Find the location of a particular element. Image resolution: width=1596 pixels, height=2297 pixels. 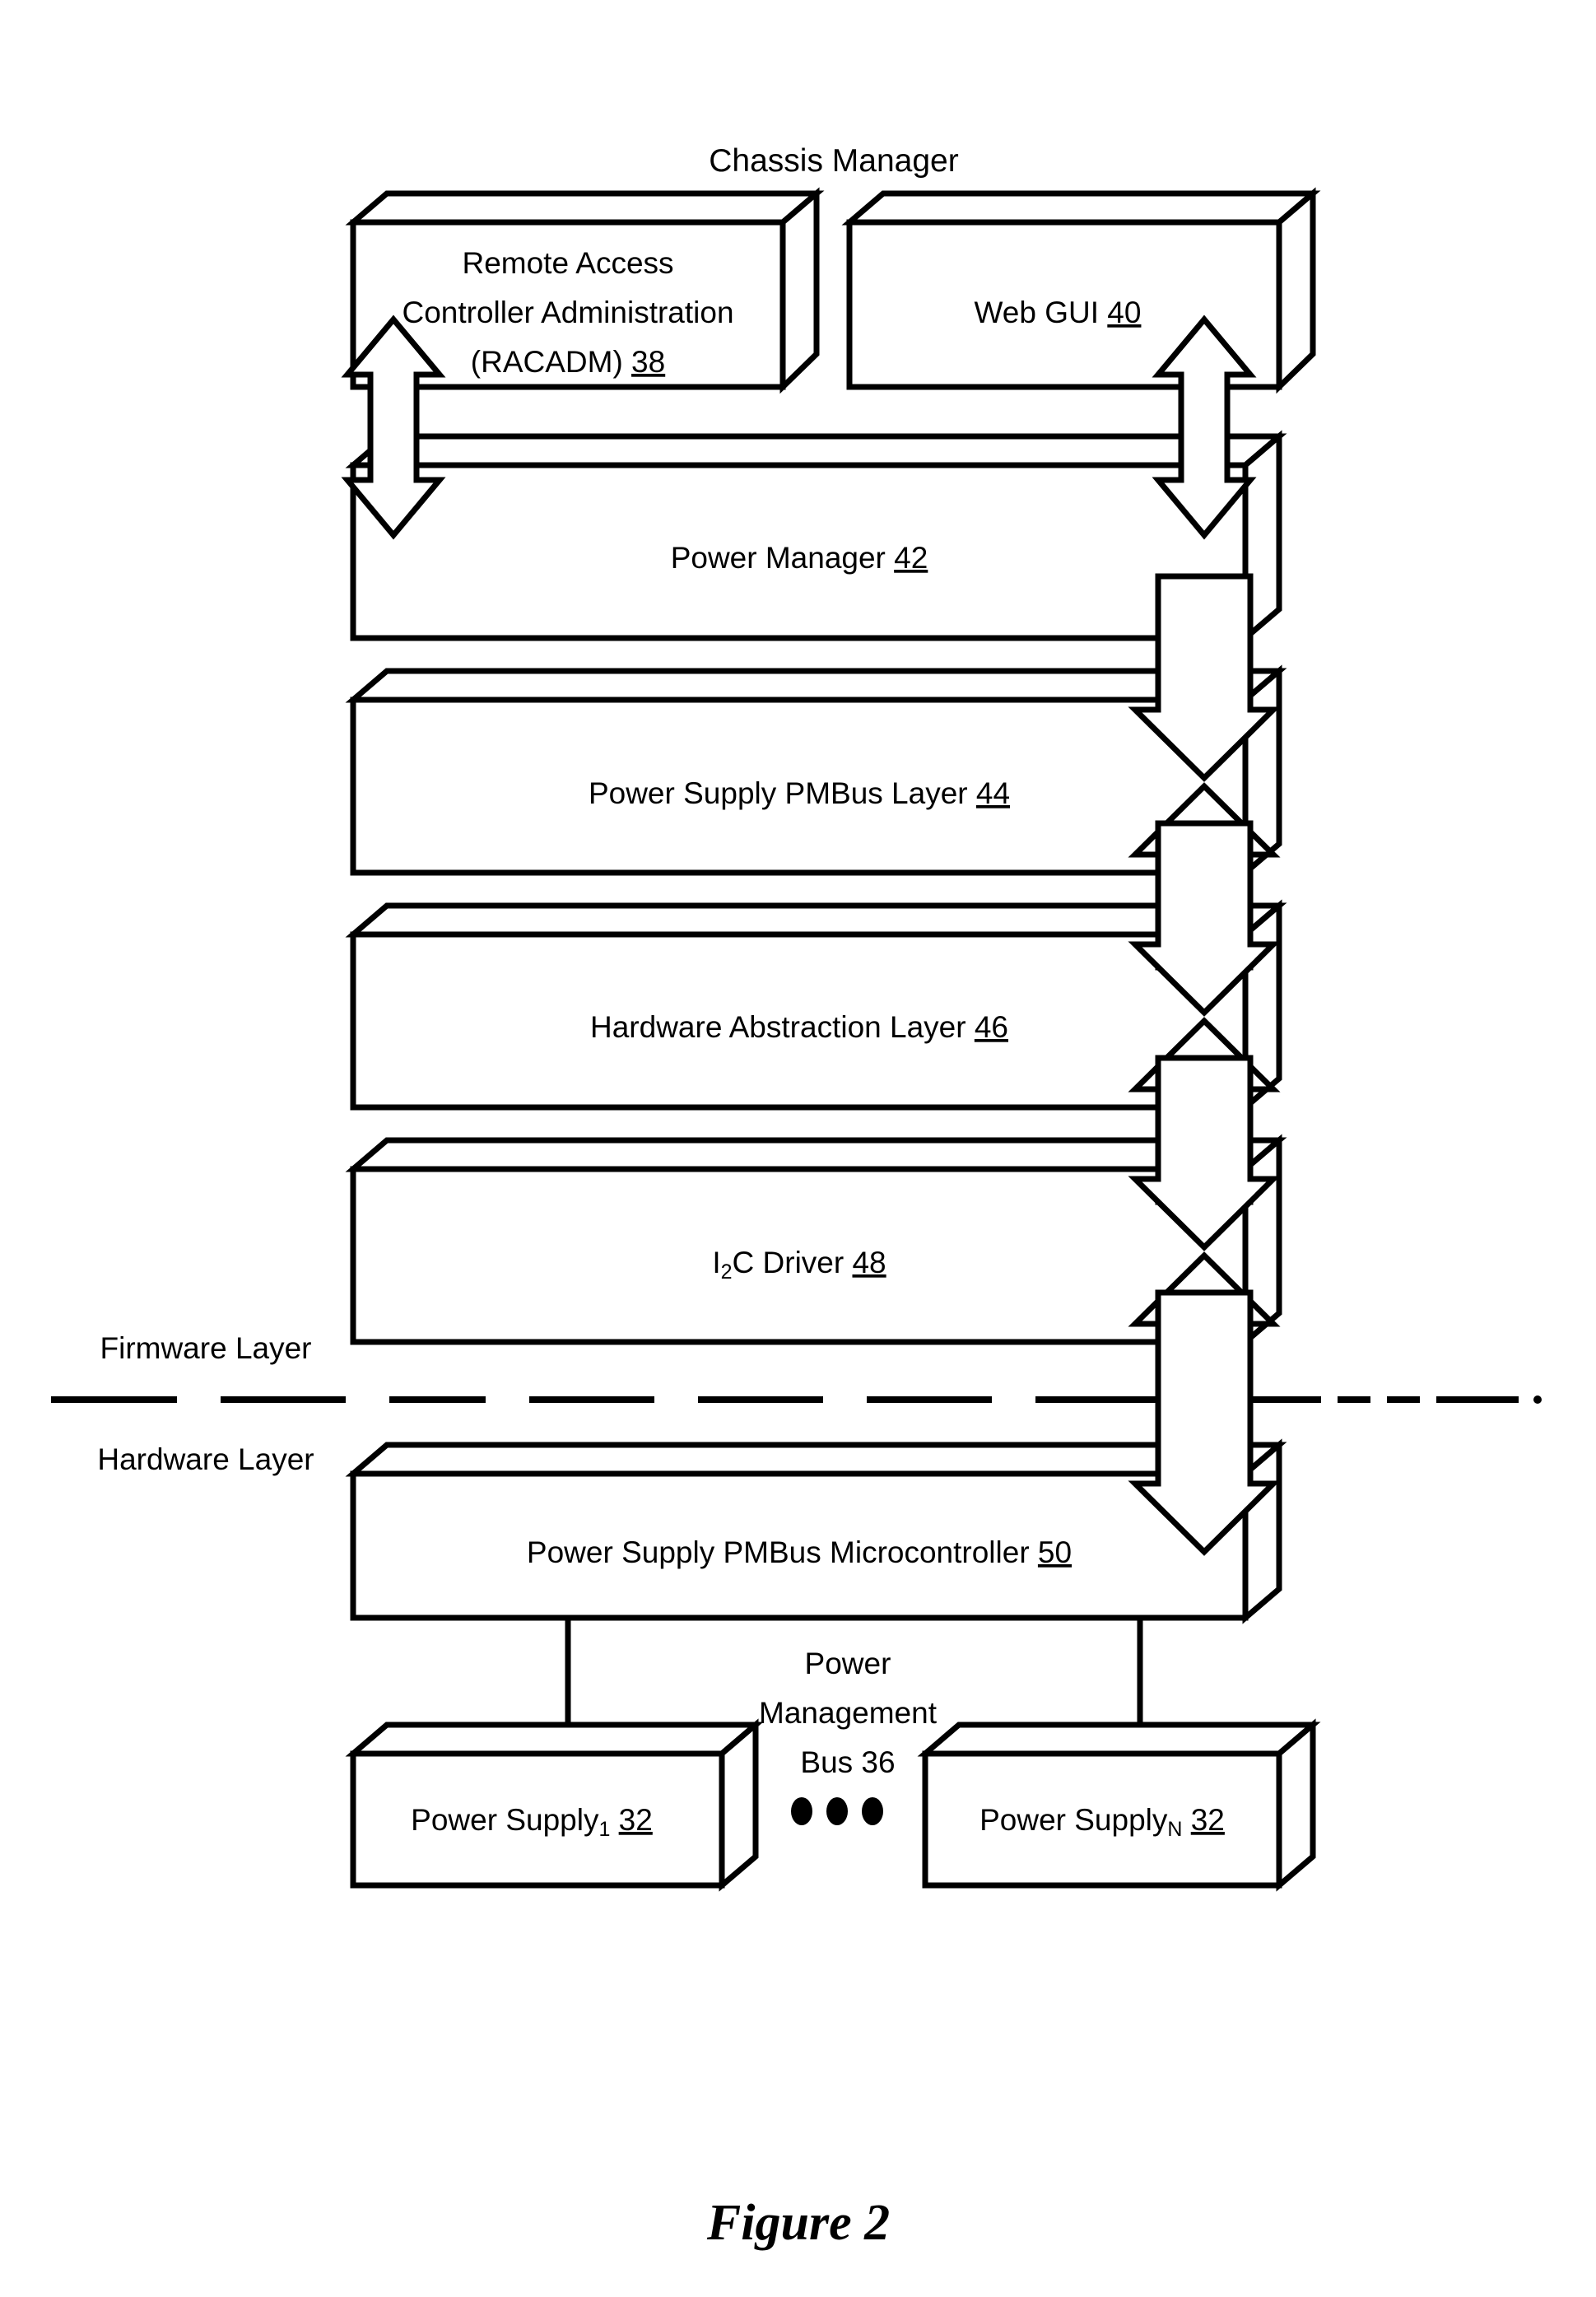

block-pmbus-microcontroller: Power Supply PMBus Microcontroller 50 is located at coordinates (816, 1531).